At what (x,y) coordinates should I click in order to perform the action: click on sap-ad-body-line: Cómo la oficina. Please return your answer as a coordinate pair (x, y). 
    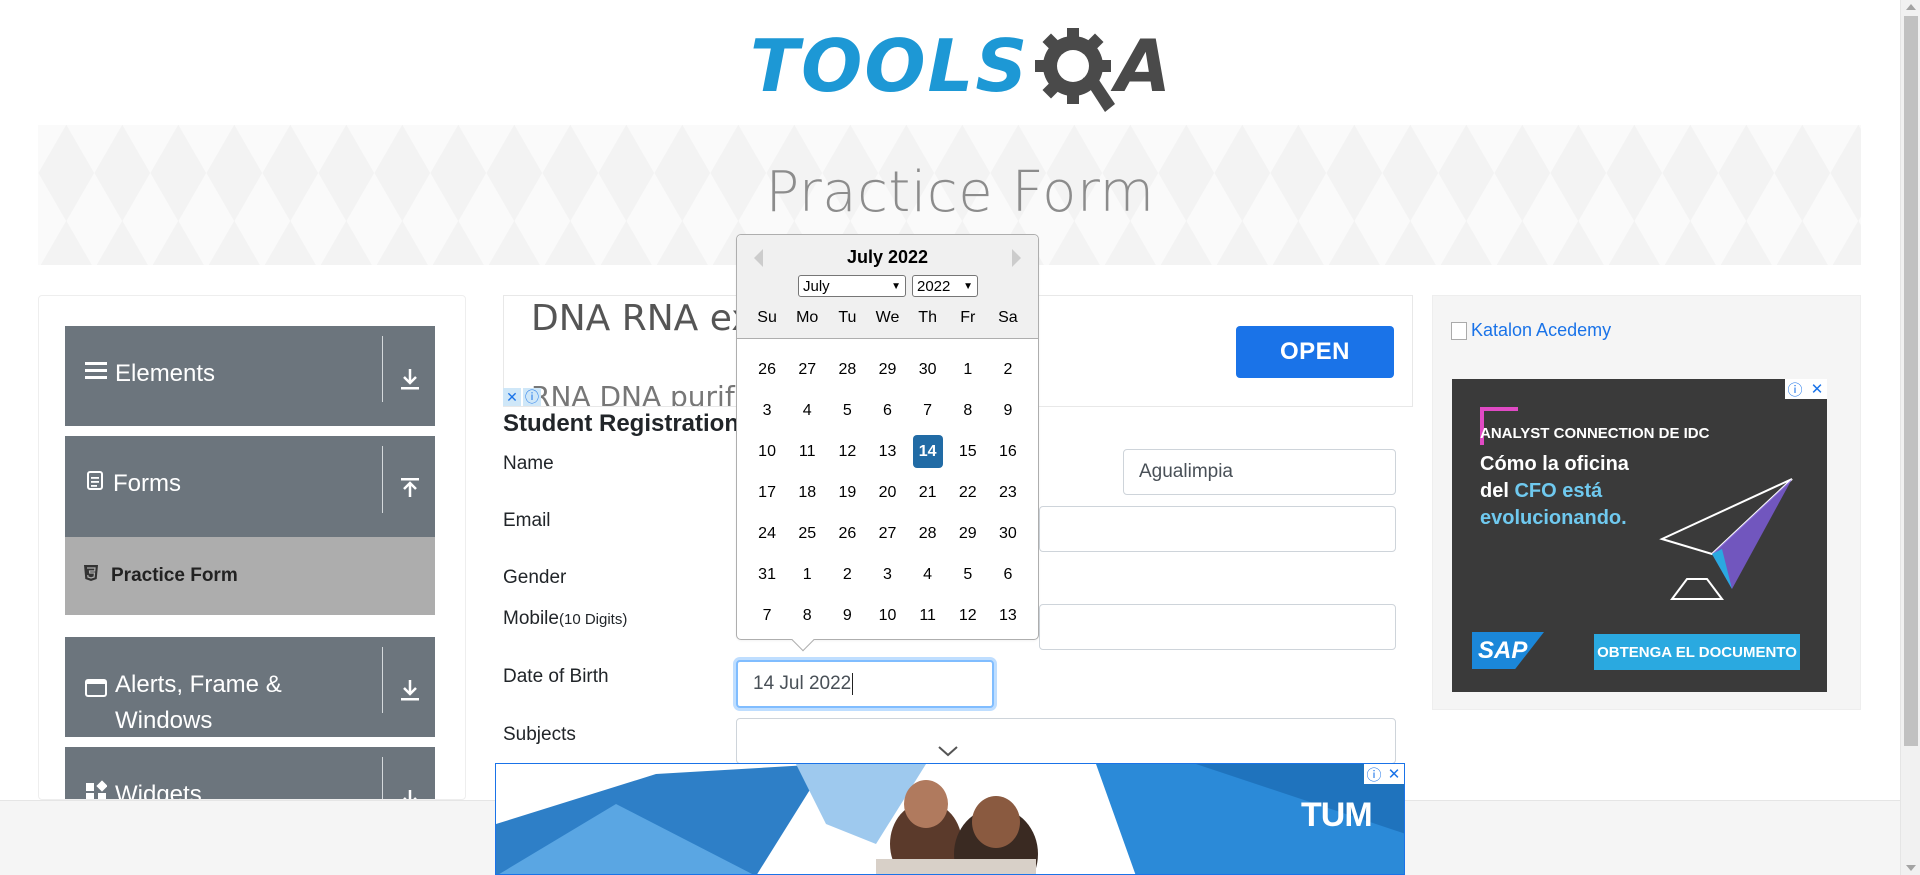
    Looking at the image, I should click on (1554, 464).